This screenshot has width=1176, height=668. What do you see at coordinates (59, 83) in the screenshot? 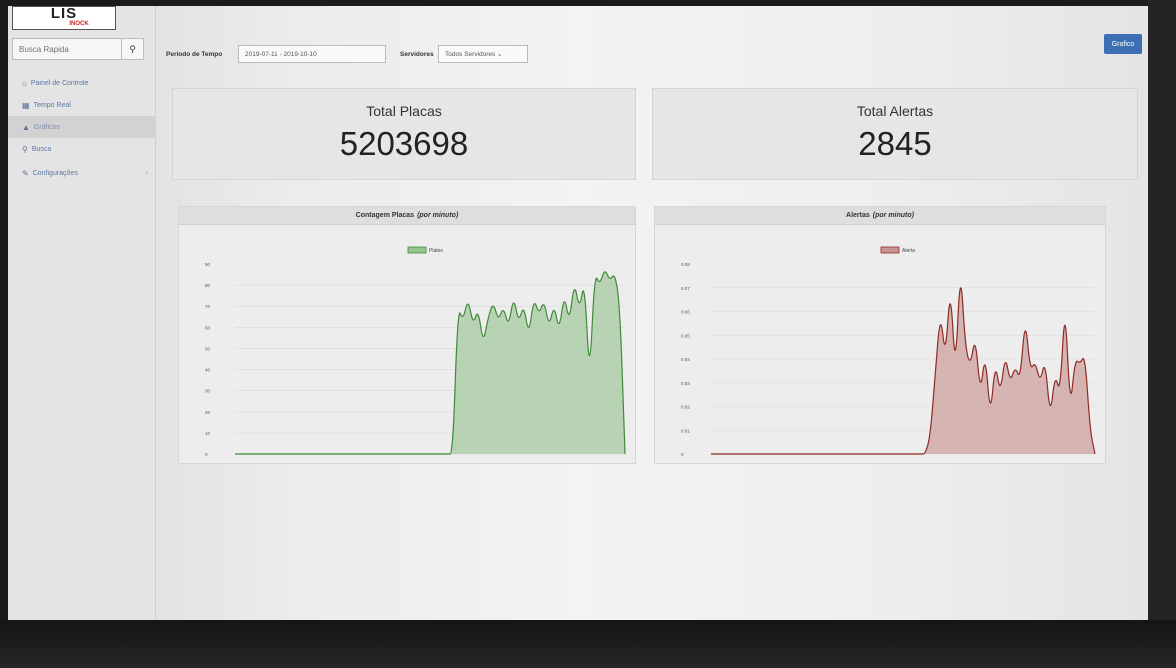
I see `sidebar-item-label: Painel de Controle` at bounding box center [59, 83].